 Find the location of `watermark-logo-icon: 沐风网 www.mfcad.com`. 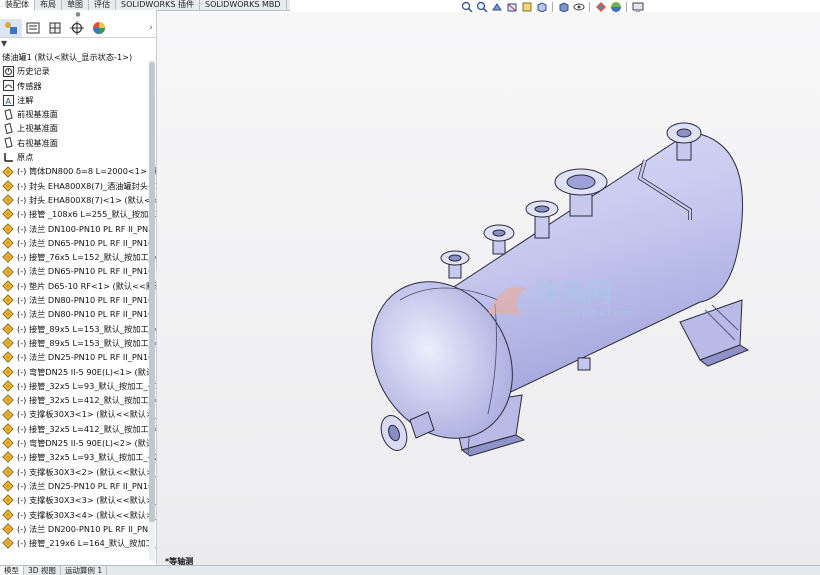

watermark-logo-icon: 沐风网 www.mfcad.com is located at coordinates (560, 299).